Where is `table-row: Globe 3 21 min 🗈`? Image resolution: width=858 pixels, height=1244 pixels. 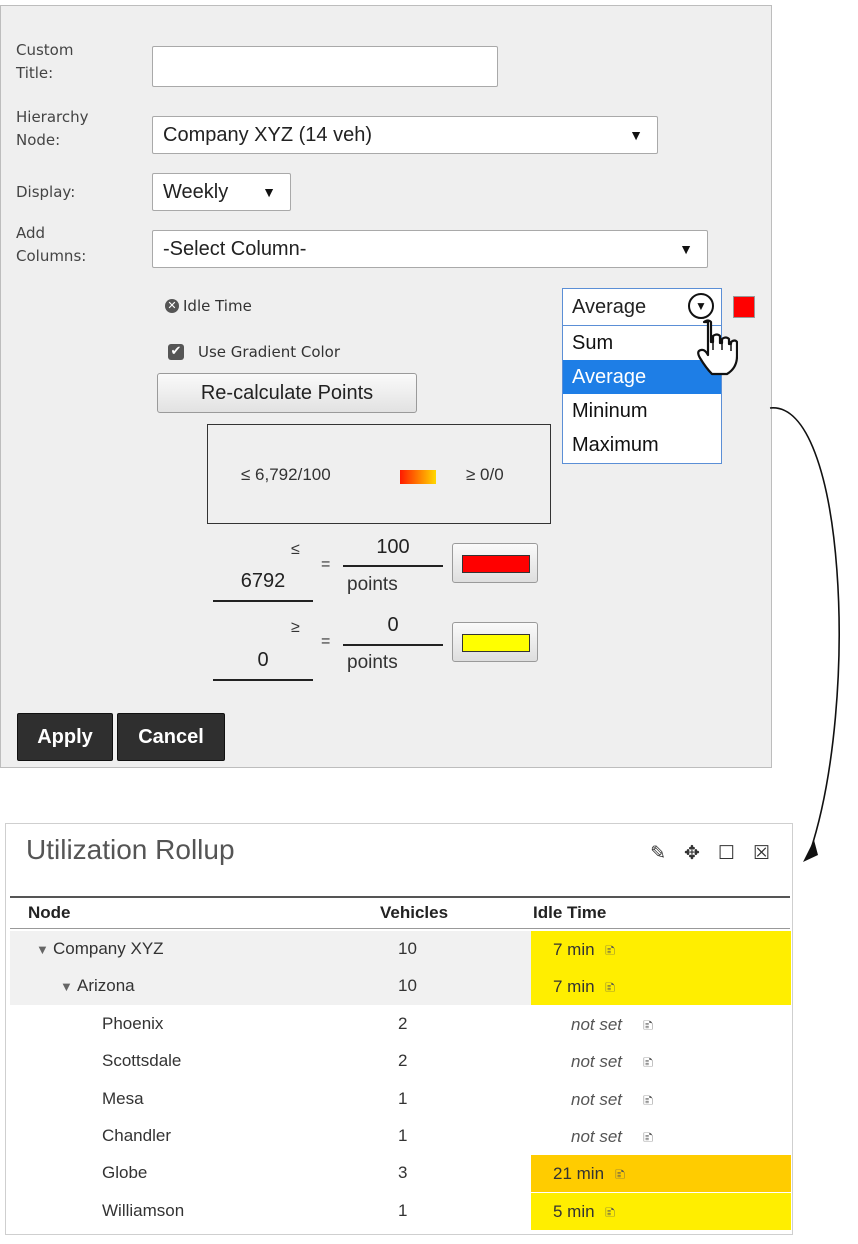 table-row: Globe 3 21 min 🗈 is located at coordinates (400, 1174).